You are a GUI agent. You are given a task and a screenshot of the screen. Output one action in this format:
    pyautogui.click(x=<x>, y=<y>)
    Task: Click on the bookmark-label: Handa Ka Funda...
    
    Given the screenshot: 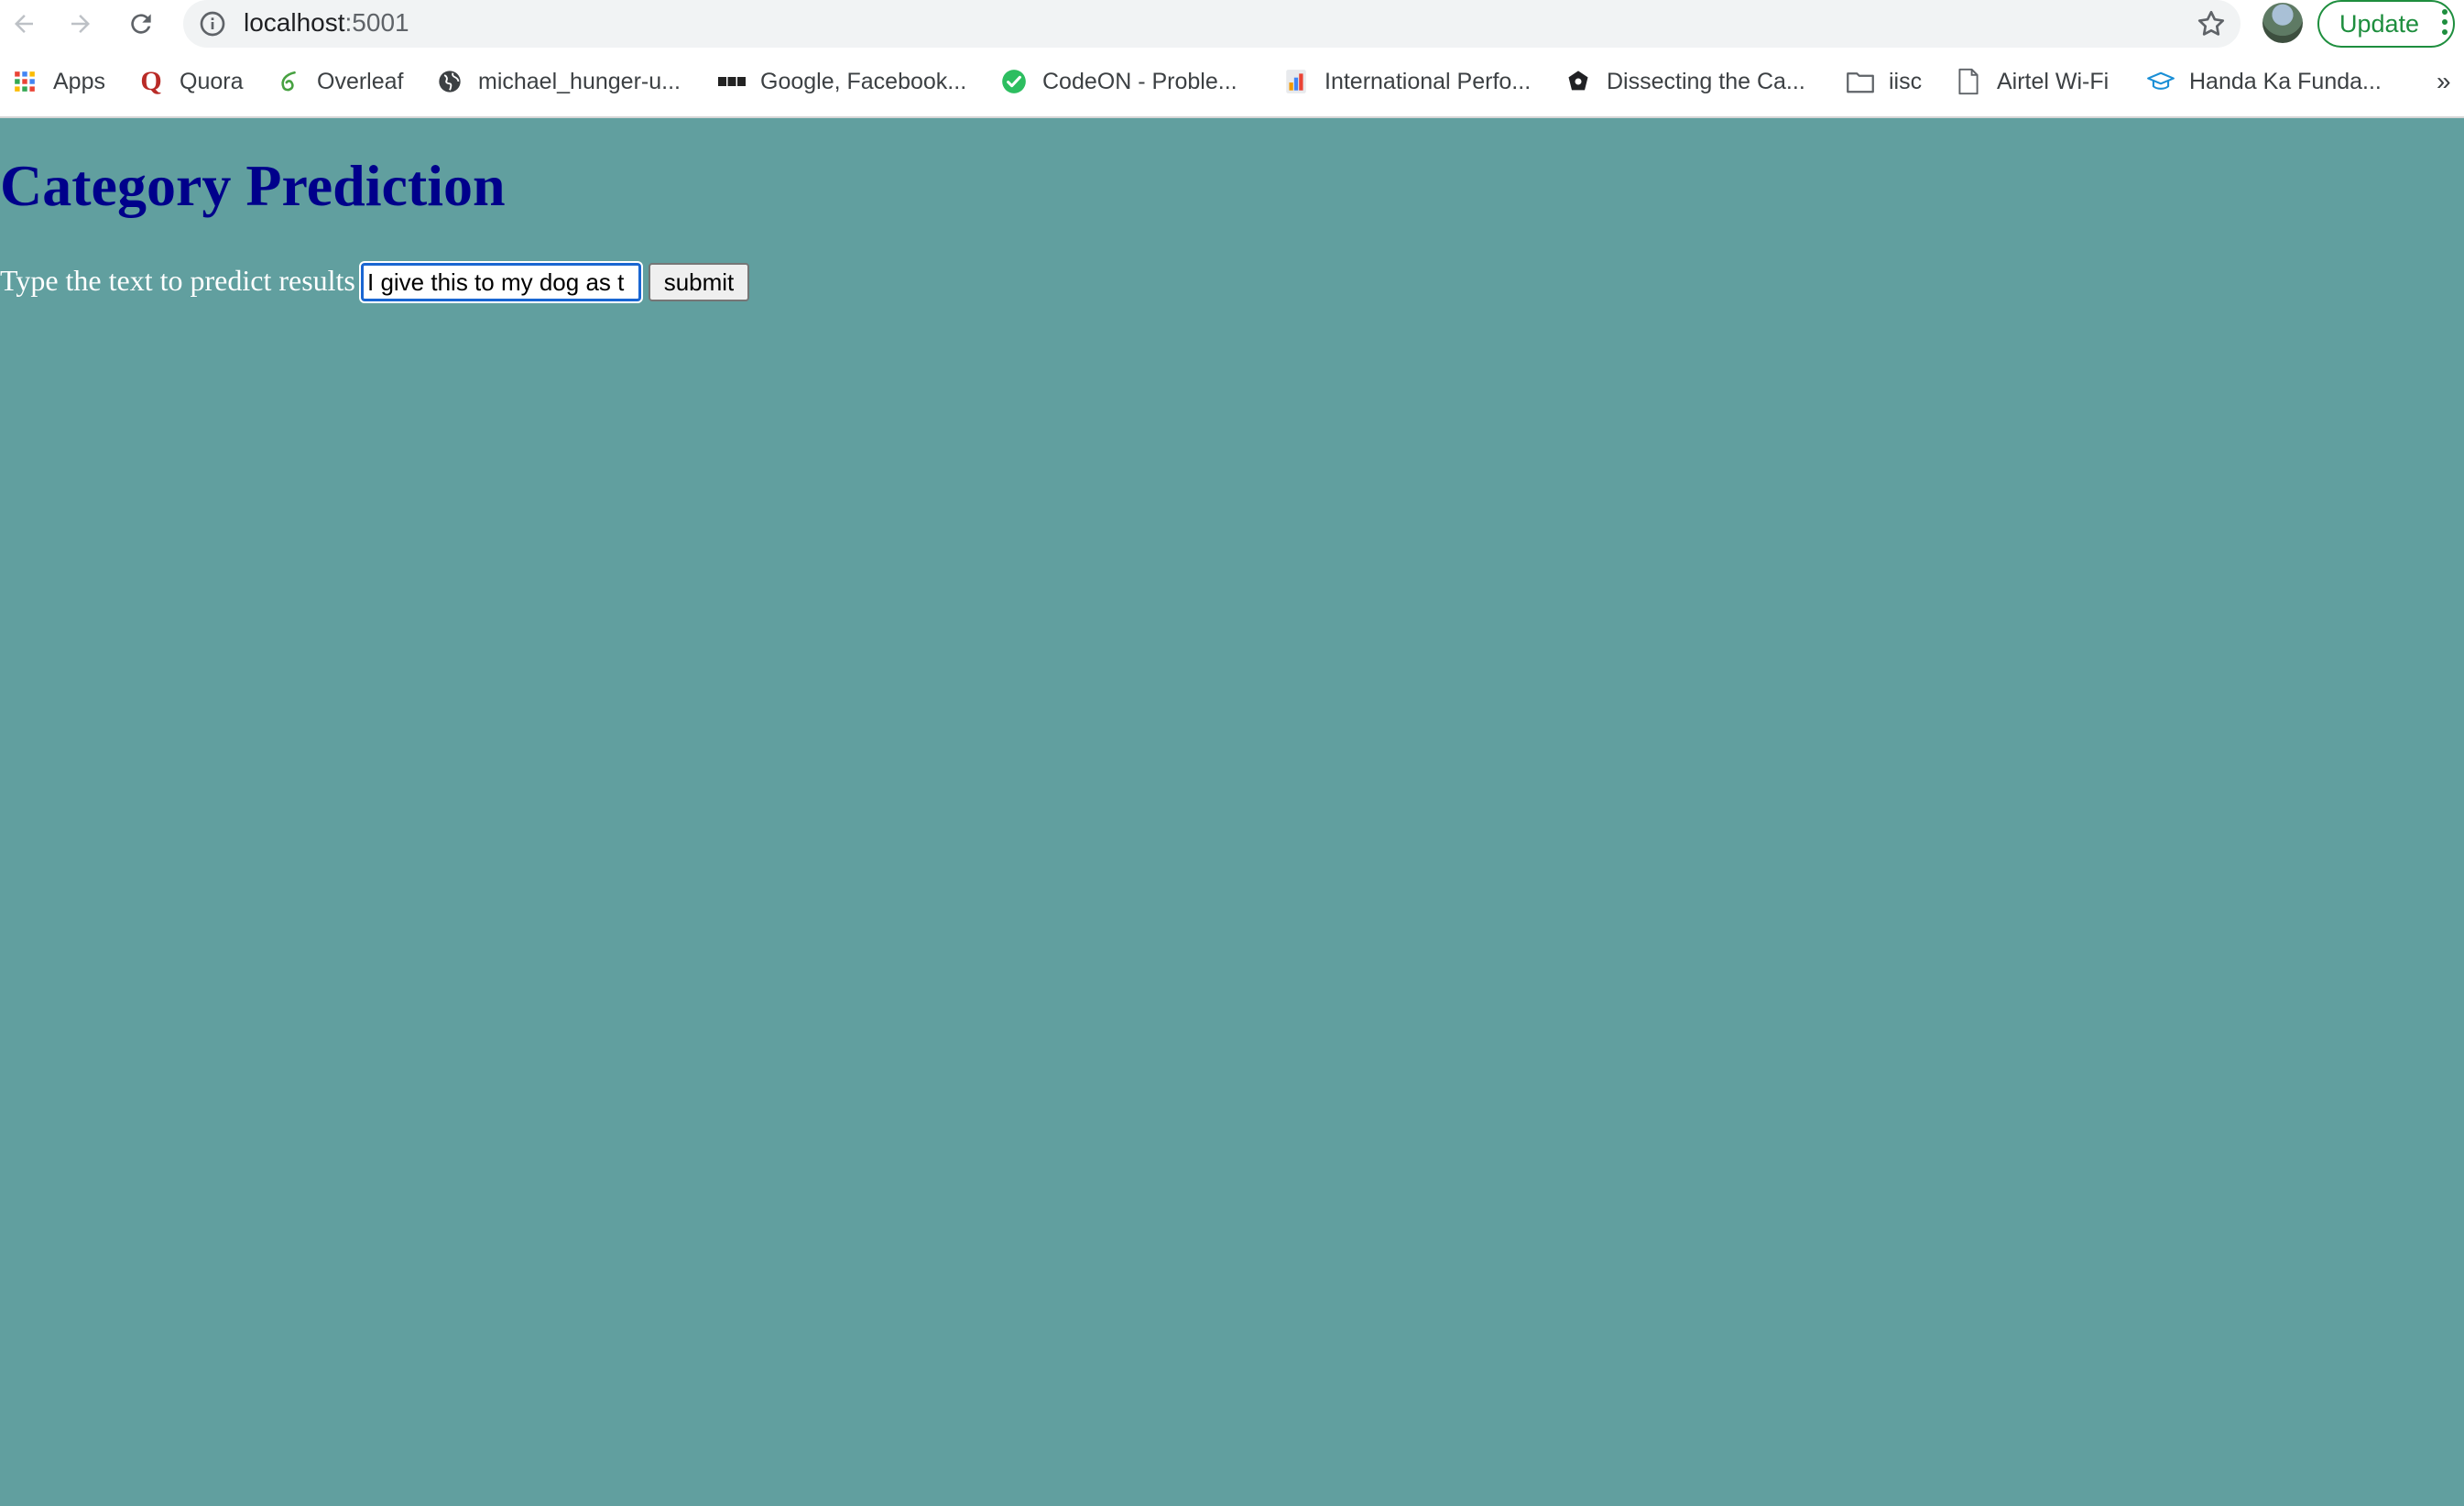 What is the action you would take?
    pyautogui.click(x=2285, y=81)
    